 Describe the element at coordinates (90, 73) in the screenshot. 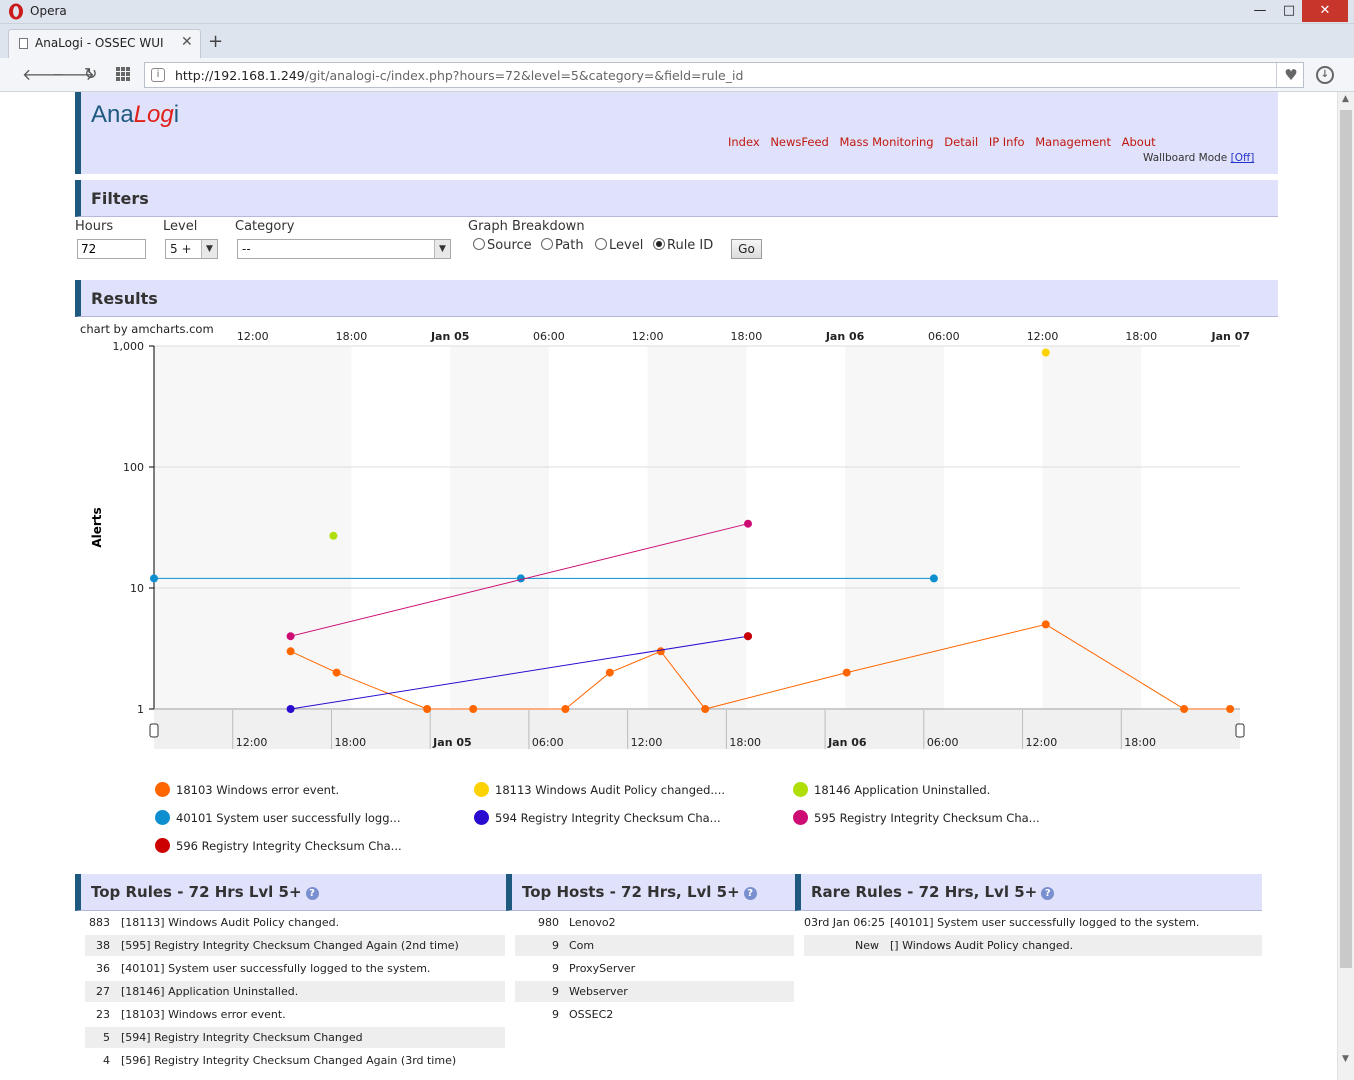

I see `reload-icon: ↻` at that location.